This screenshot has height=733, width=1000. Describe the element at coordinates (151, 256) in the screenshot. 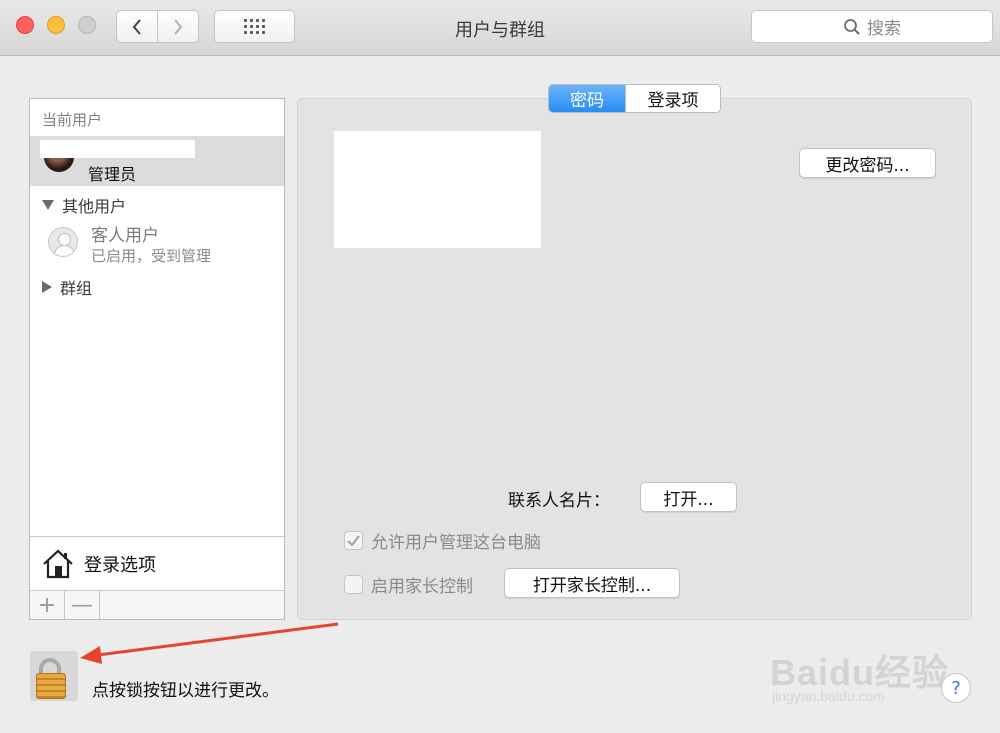

I see `guest-user-status: 已启用，受到管理` at that location.